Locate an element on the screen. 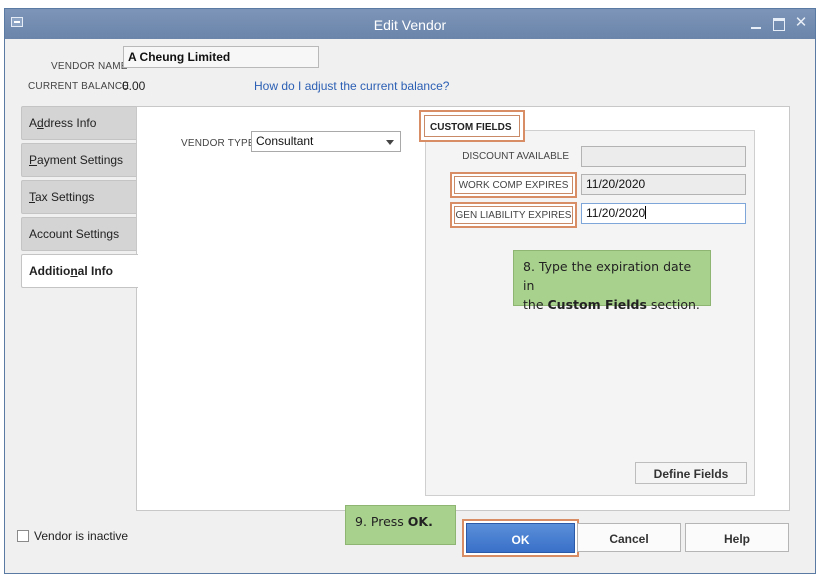 The image size is (826, 583). custom-fields-title-highlight: CUSTOM FIELDS is located at coordinates (472, 126).